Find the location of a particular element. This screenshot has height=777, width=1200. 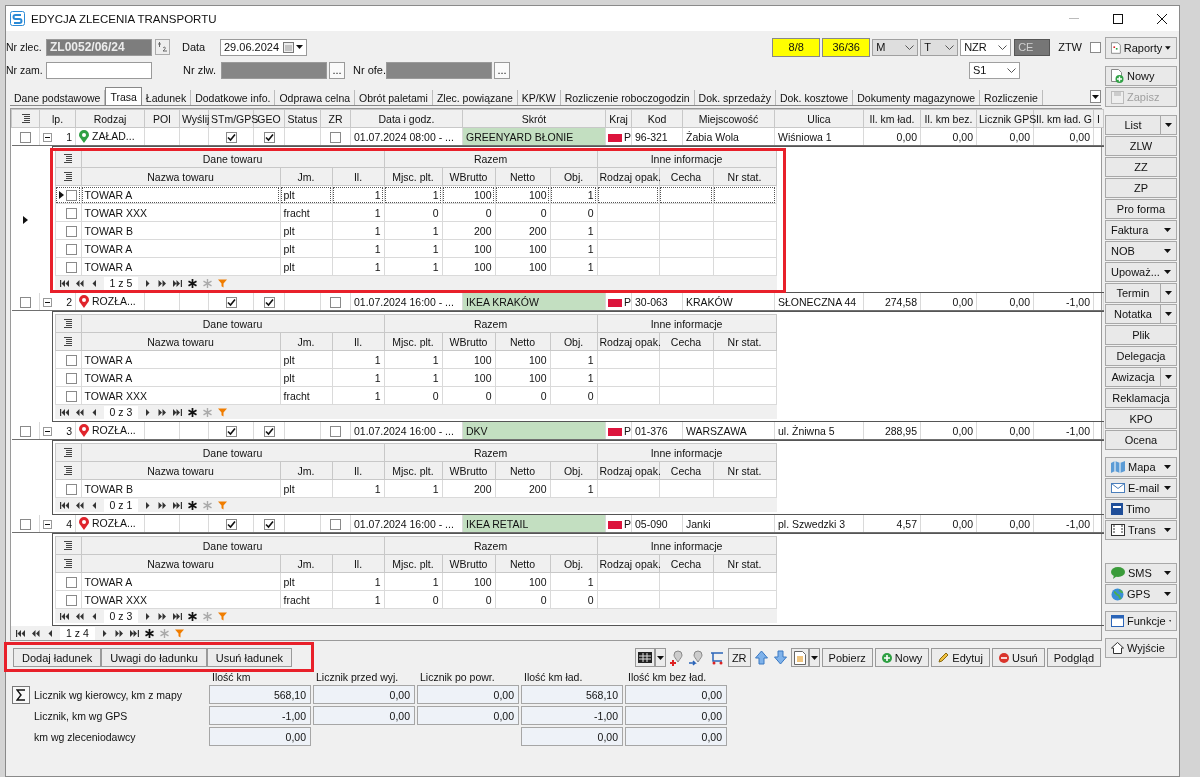

toolbar-button: Usuń is located at coordinates (1018, 657).